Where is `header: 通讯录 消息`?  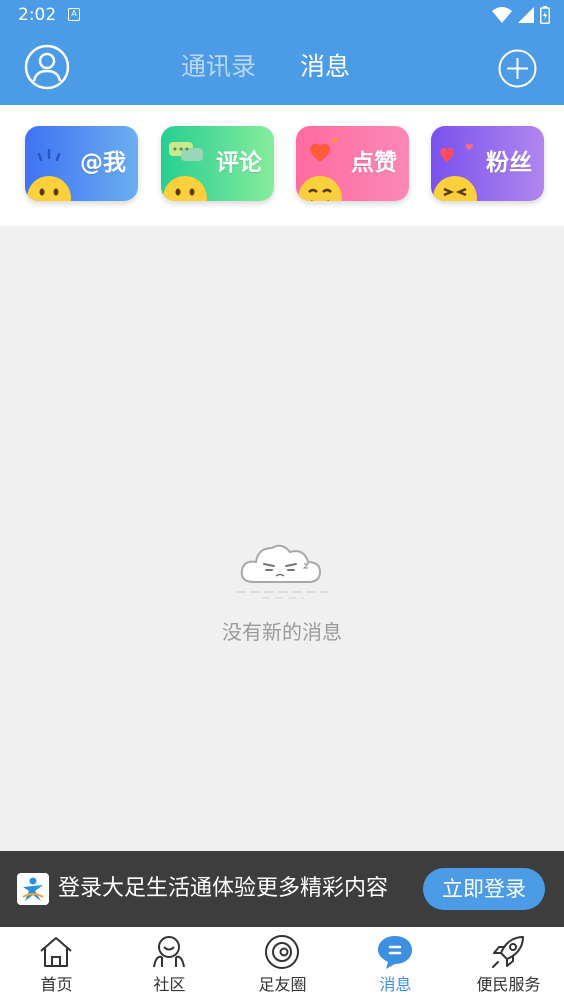 header: 通讯录 消息 is located at coordinates (282, 68).